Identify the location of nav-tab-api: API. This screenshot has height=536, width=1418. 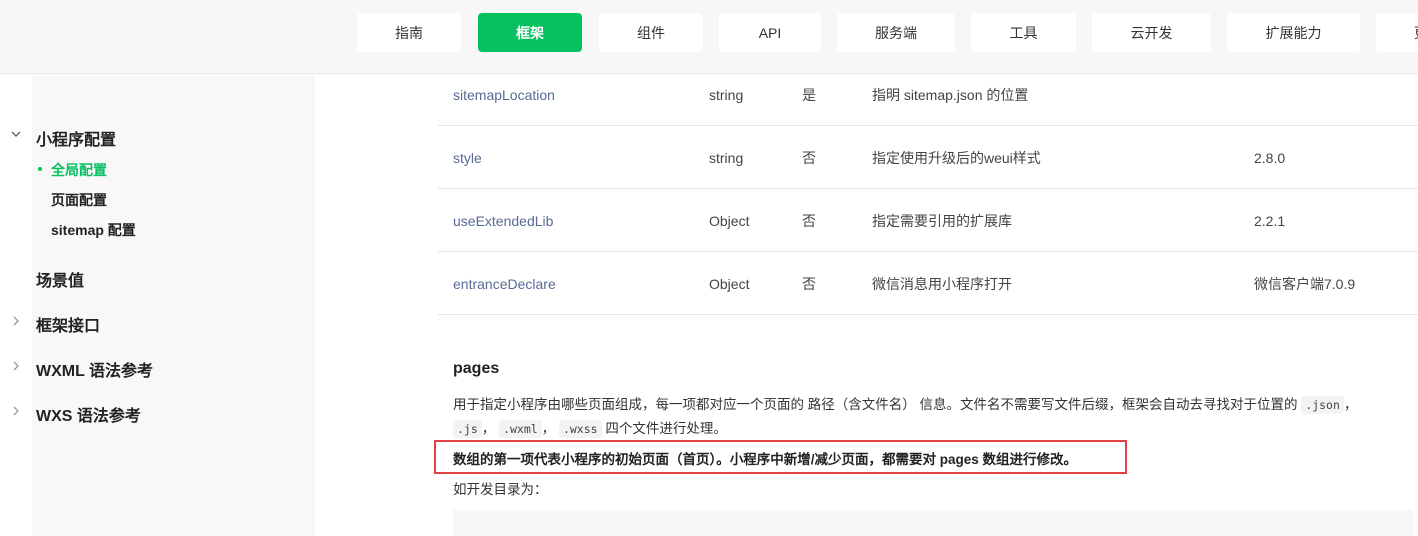
(770, 32).